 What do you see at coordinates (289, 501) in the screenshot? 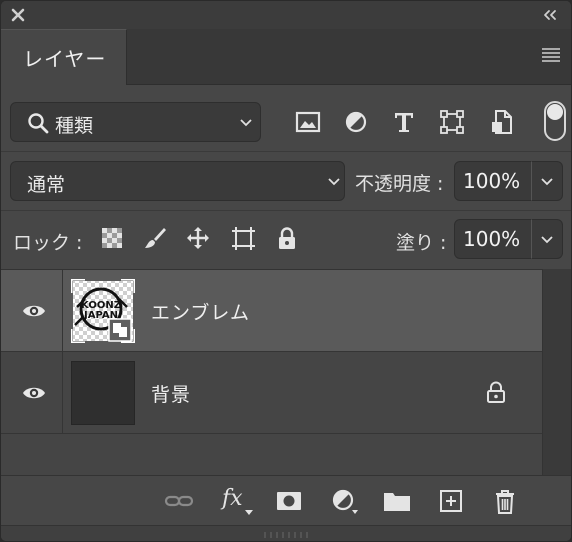
I see `layer-mask-icon` at bounding box center [289, 501].